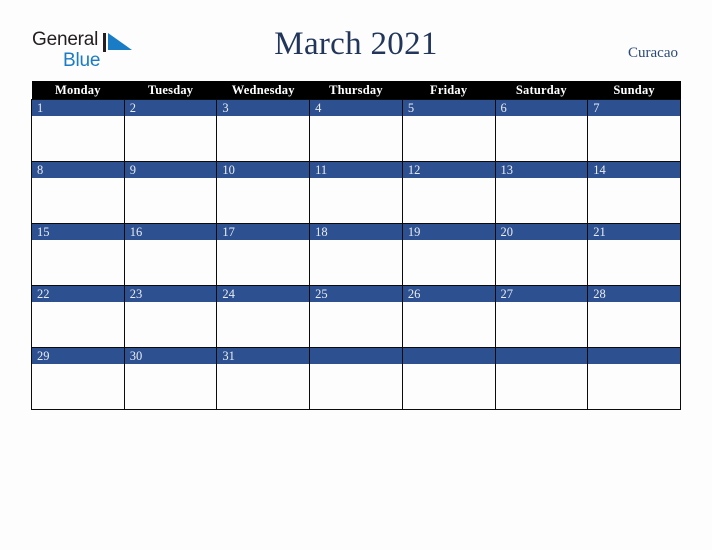 The width and height of the screenshot is (712, 550). I want to click on weekday-header-saturday: Saturday, so click(541, 90).